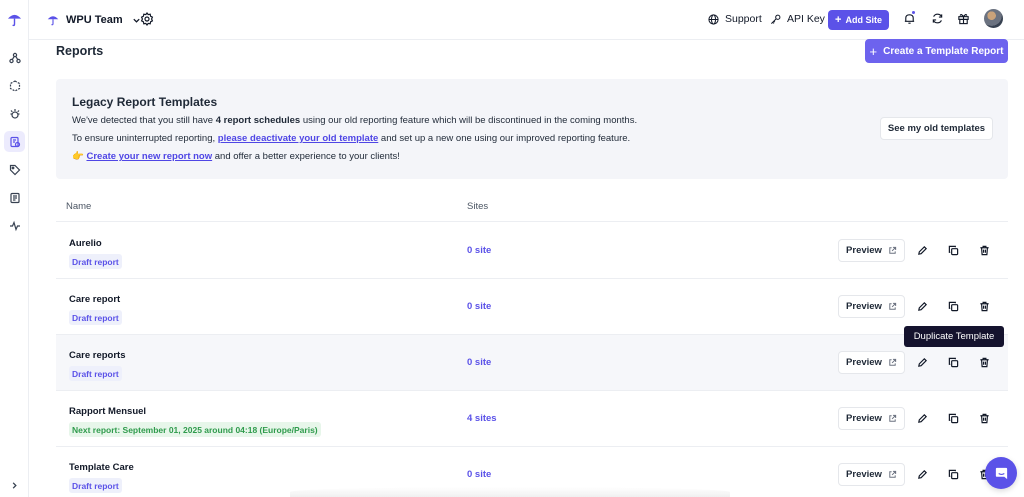 Image resolution: width=1024 pixels, height=497 pixels. Describe the element at coordinates (85, 243) in the screenshot. I see `report-name: Aurelio` at that location.